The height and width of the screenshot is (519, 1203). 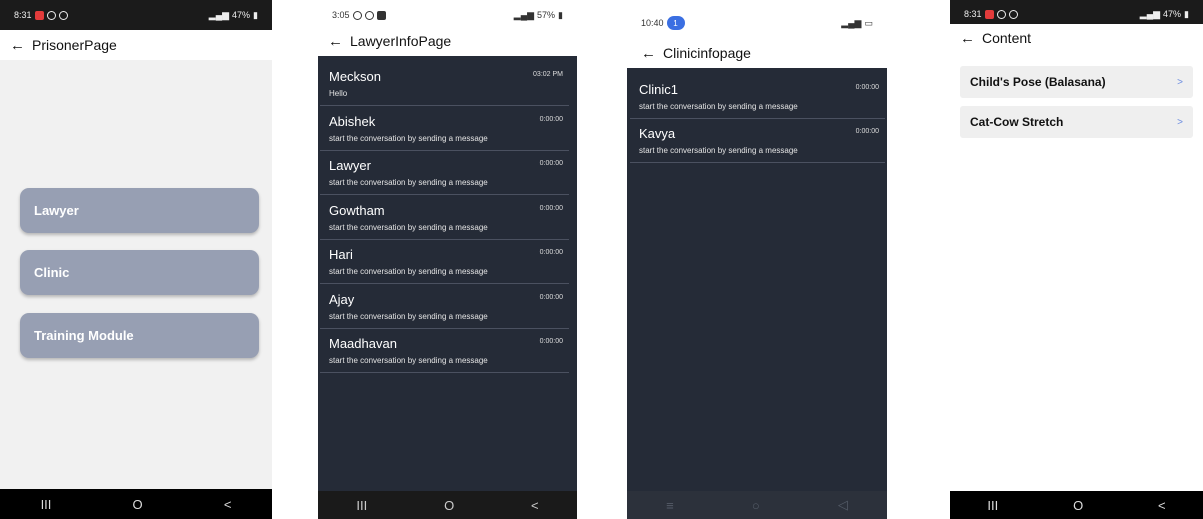 I want to click on chat-timestamp: 03:02 PM, so click(x=548, y=74).